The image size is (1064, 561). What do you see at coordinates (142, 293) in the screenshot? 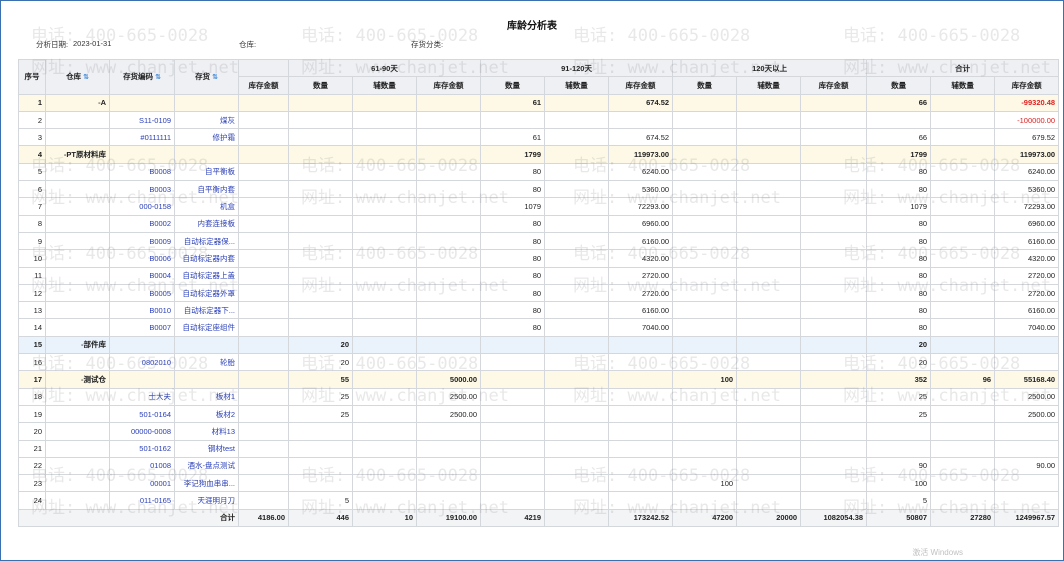
I see `row-code: B0005` at bounding box center [142, 293].